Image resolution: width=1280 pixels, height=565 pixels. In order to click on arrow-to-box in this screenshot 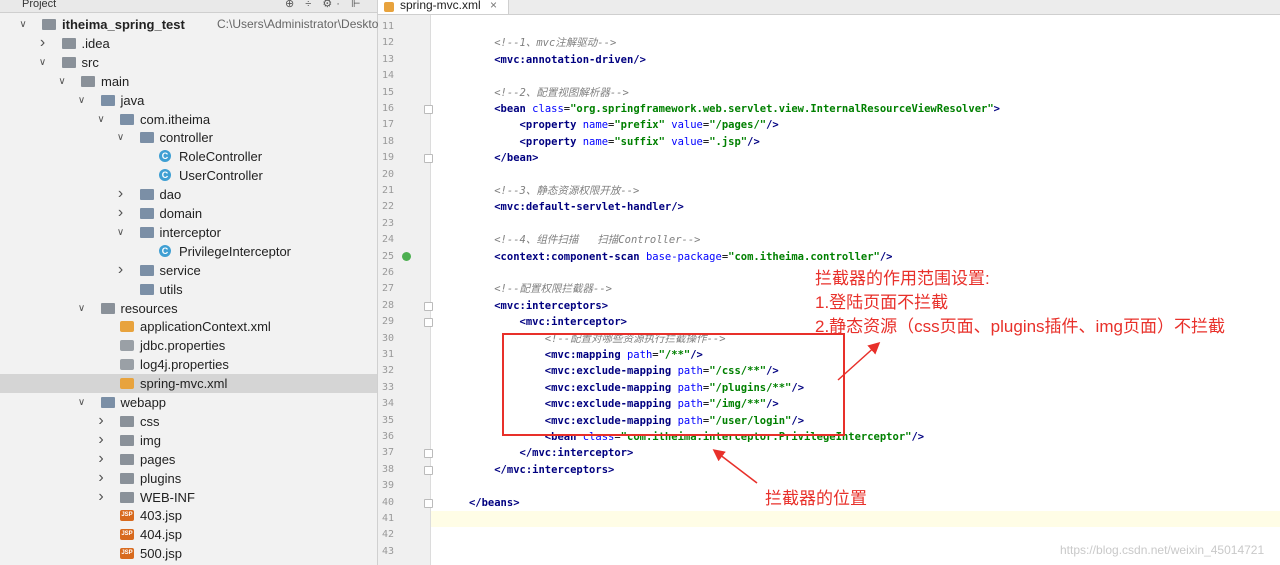, I will do `click(859, 361)`.